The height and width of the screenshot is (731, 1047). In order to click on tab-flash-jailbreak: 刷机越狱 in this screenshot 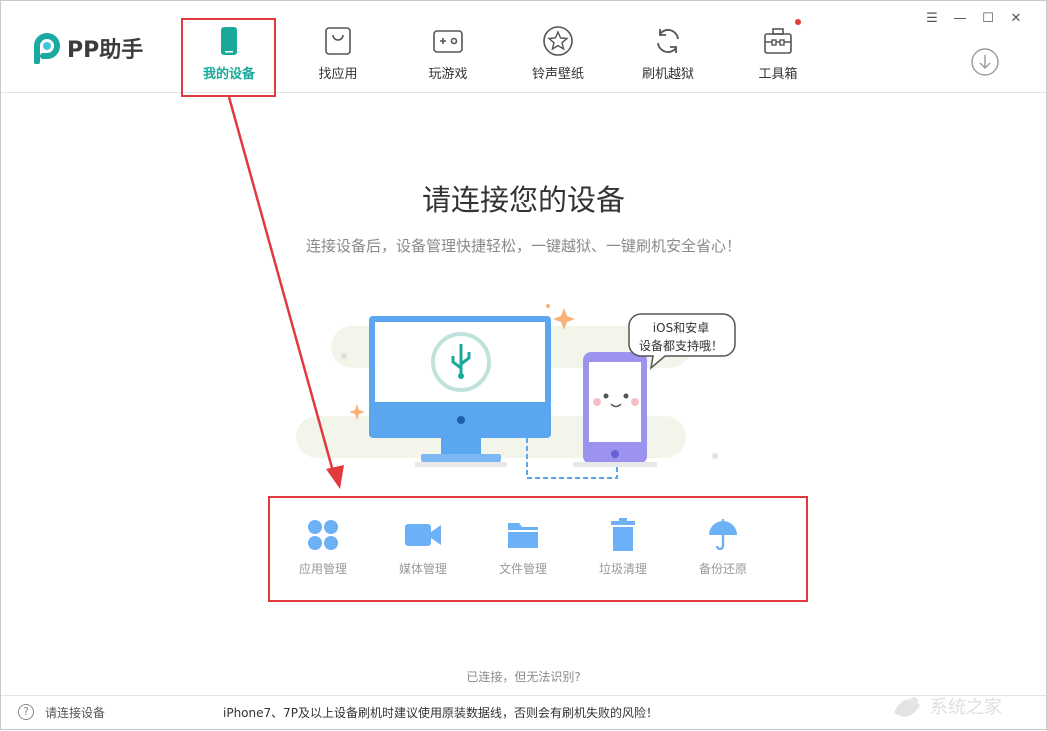, I will do `click(668, 54)`.